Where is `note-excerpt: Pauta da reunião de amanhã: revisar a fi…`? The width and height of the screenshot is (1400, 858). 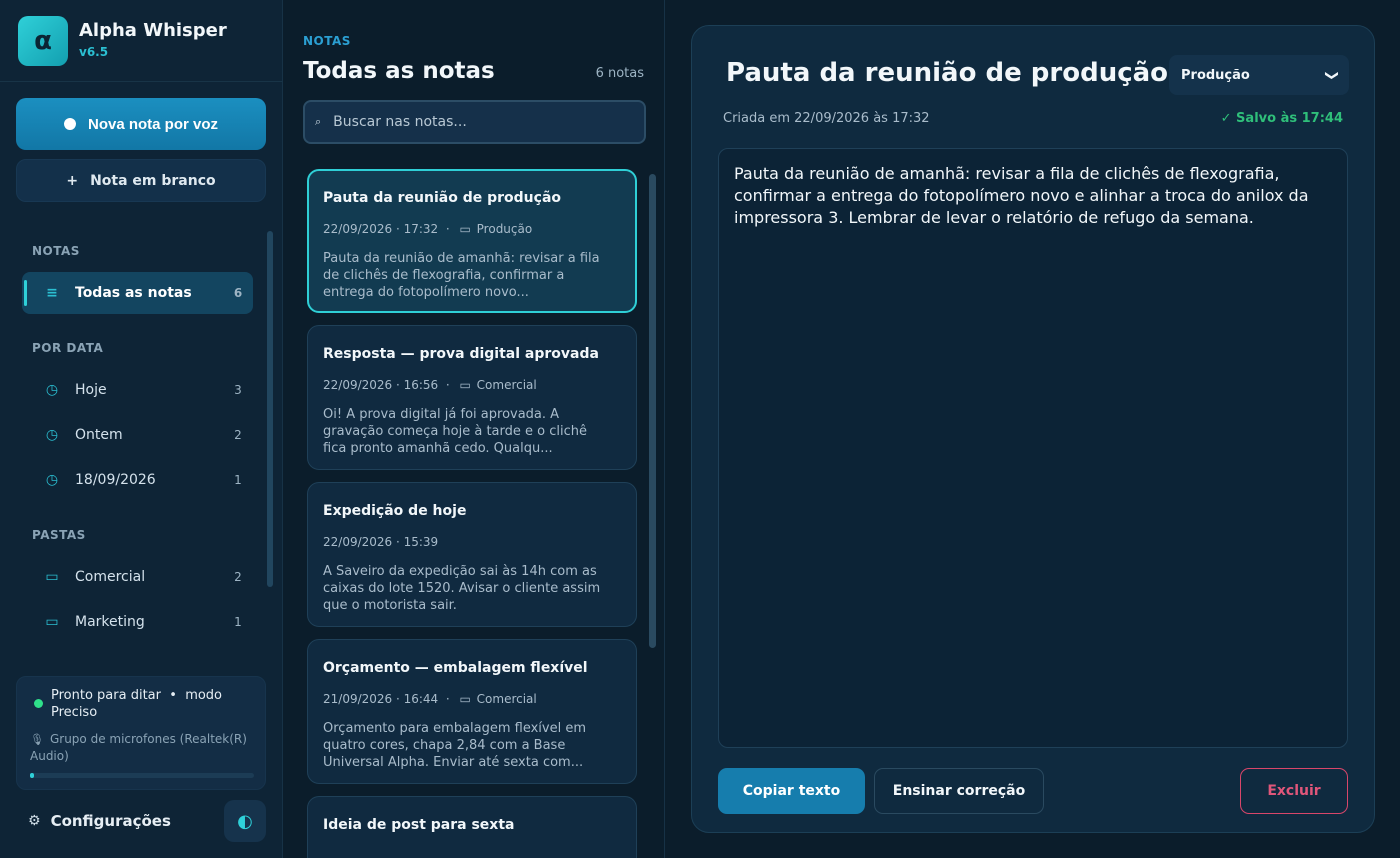 note-excerpt: Pauta da reunião de amanhã: revisar a fi… is located at coordinates (461, 275).